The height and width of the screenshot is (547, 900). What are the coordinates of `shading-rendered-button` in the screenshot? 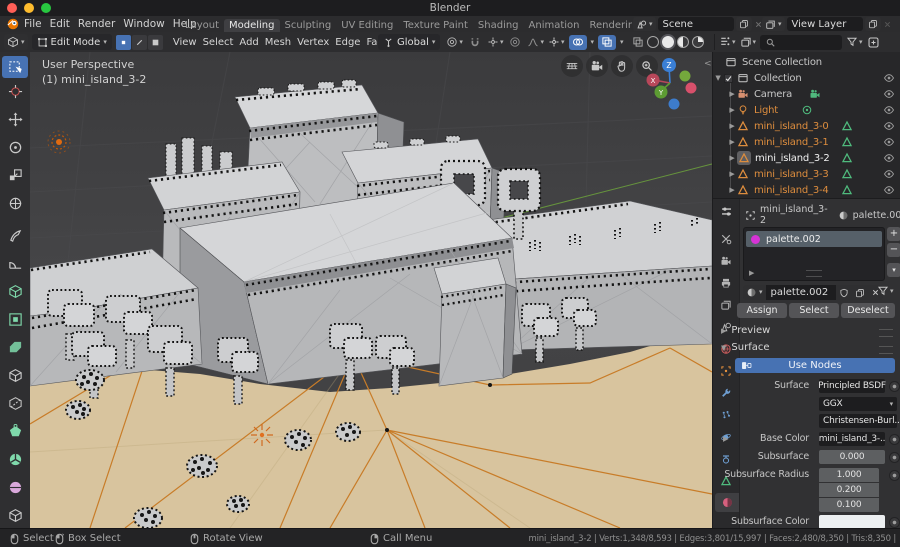 It's located at (697, 42).